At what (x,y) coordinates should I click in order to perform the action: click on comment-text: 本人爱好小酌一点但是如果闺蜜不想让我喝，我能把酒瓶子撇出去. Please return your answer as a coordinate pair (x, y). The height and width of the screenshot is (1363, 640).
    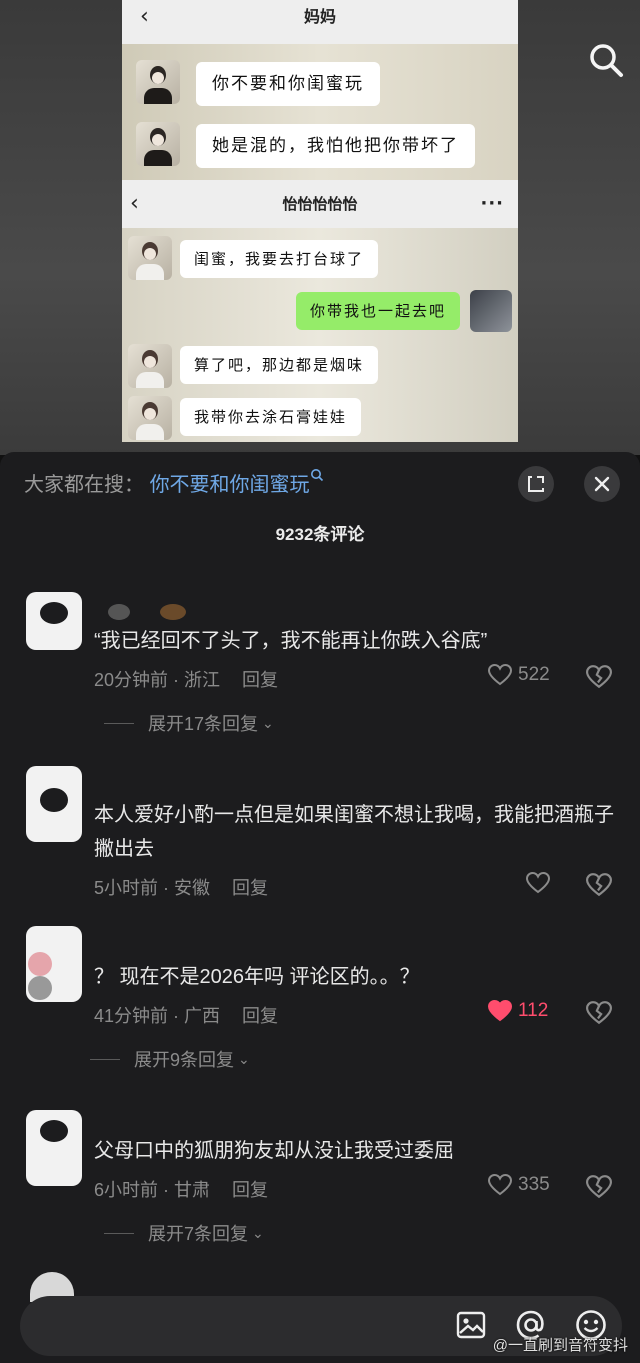
    Looking at the image, I should click on (354, 832).